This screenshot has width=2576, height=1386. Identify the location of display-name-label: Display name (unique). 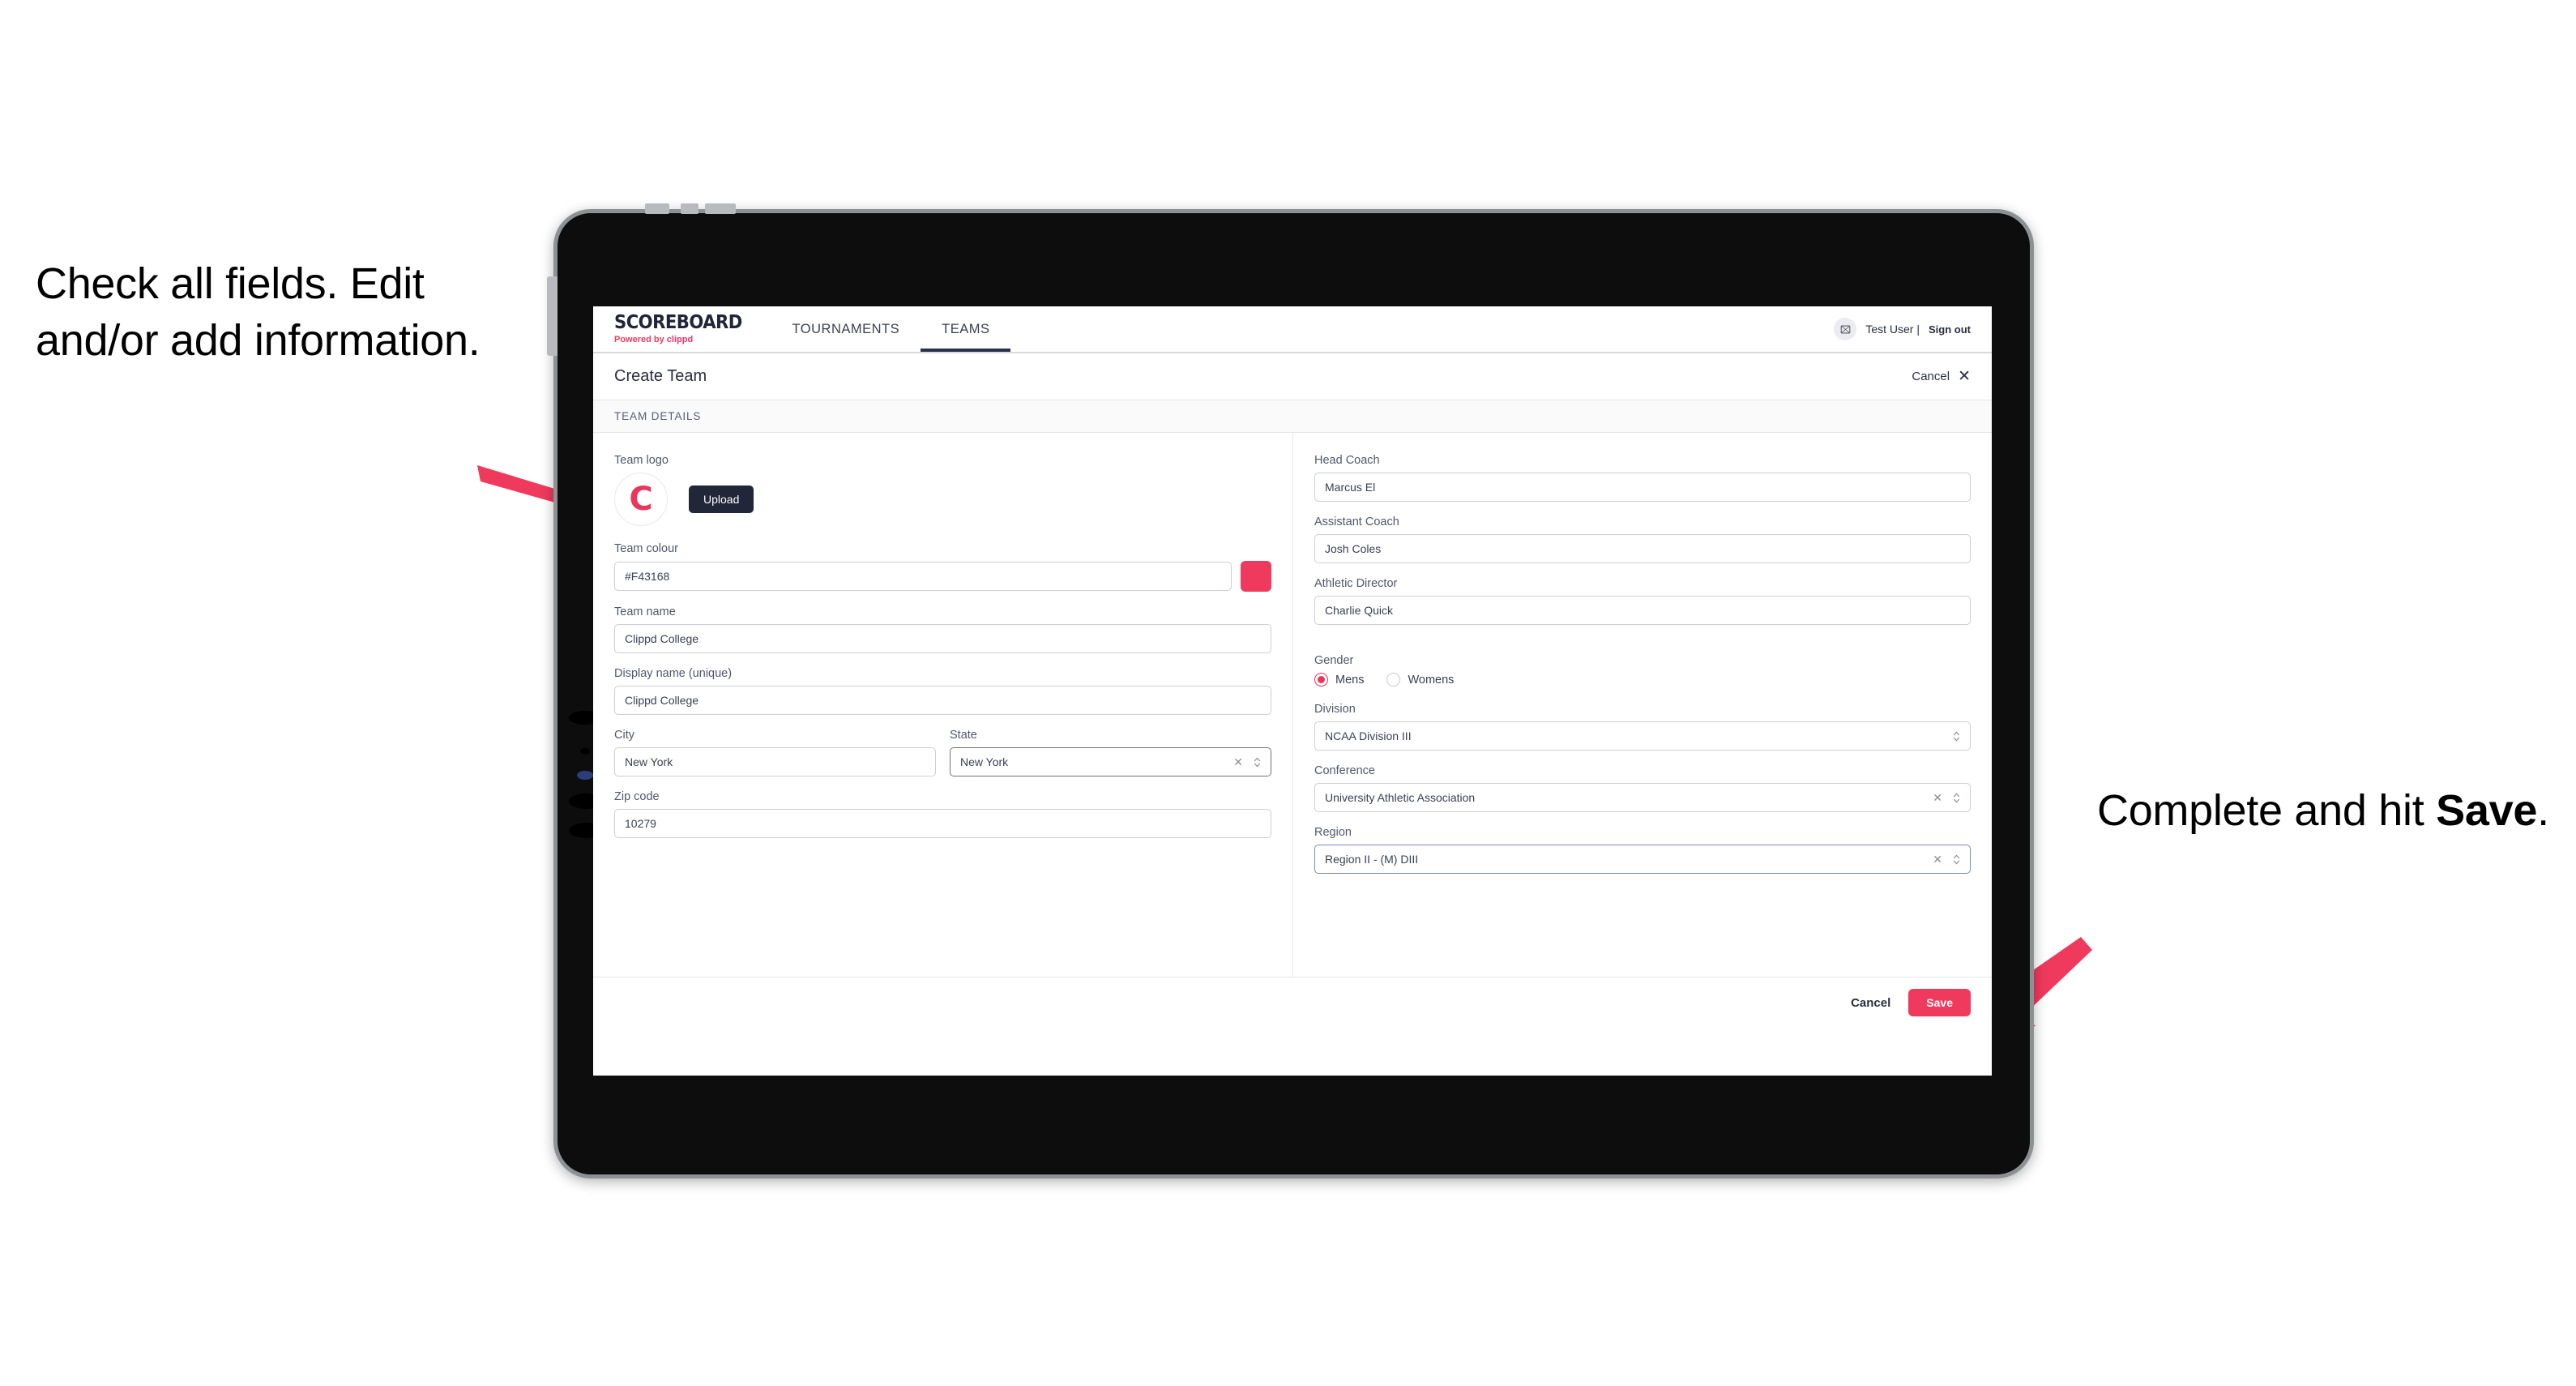
(673, 673).